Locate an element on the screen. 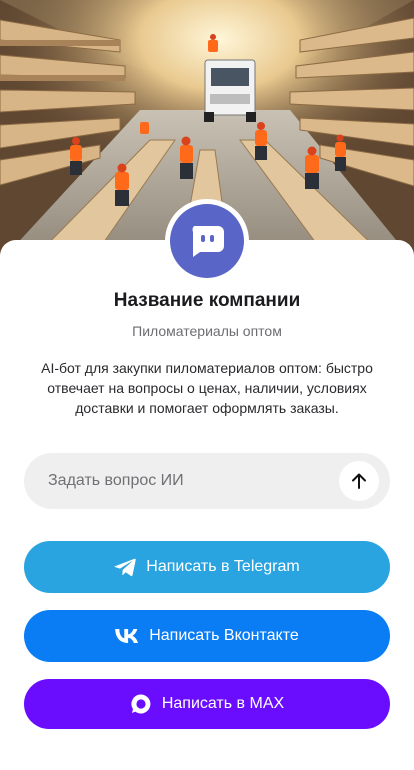 This screenshot has width=414, height=770. vk-button: Написать Вконтакте is located at coordinates (207, 636).